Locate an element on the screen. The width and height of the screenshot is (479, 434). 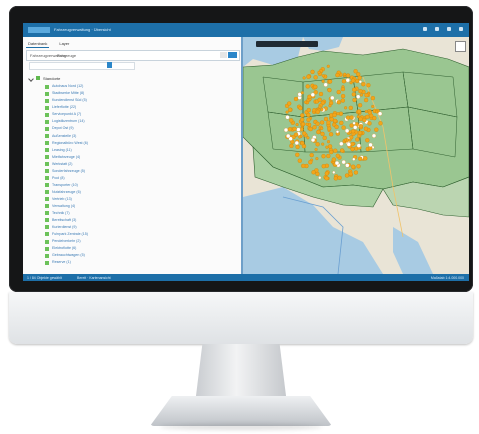
tree-item: Verwaltung (4) is located at coordinates (131, 206).